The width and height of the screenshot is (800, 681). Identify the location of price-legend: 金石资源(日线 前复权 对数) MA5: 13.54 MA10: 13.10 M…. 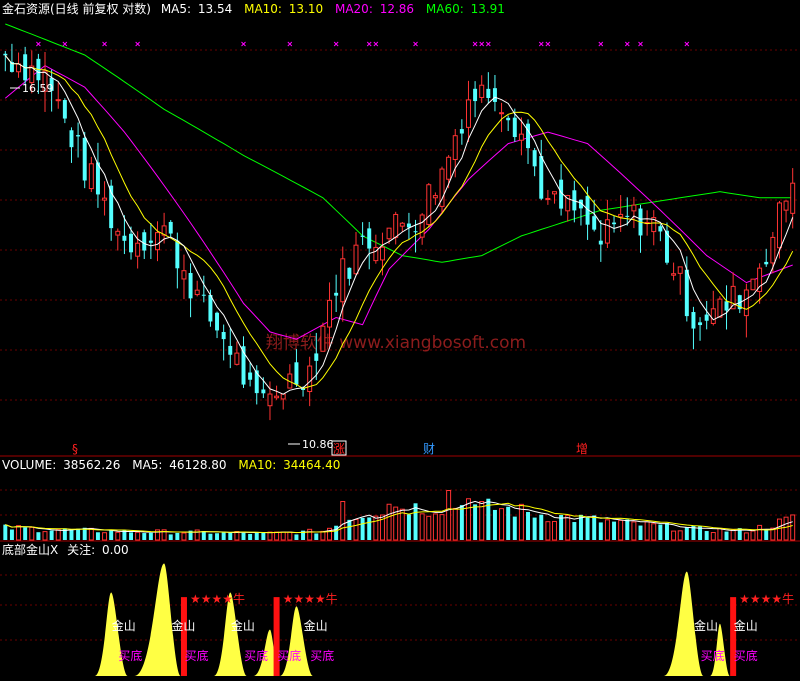
(253, 8).